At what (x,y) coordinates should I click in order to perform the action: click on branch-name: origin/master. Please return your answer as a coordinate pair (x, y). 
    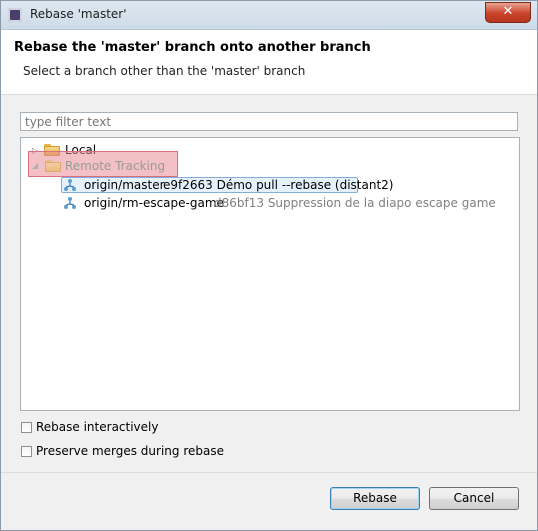
    Looking at the image, I should click on (124, 185).